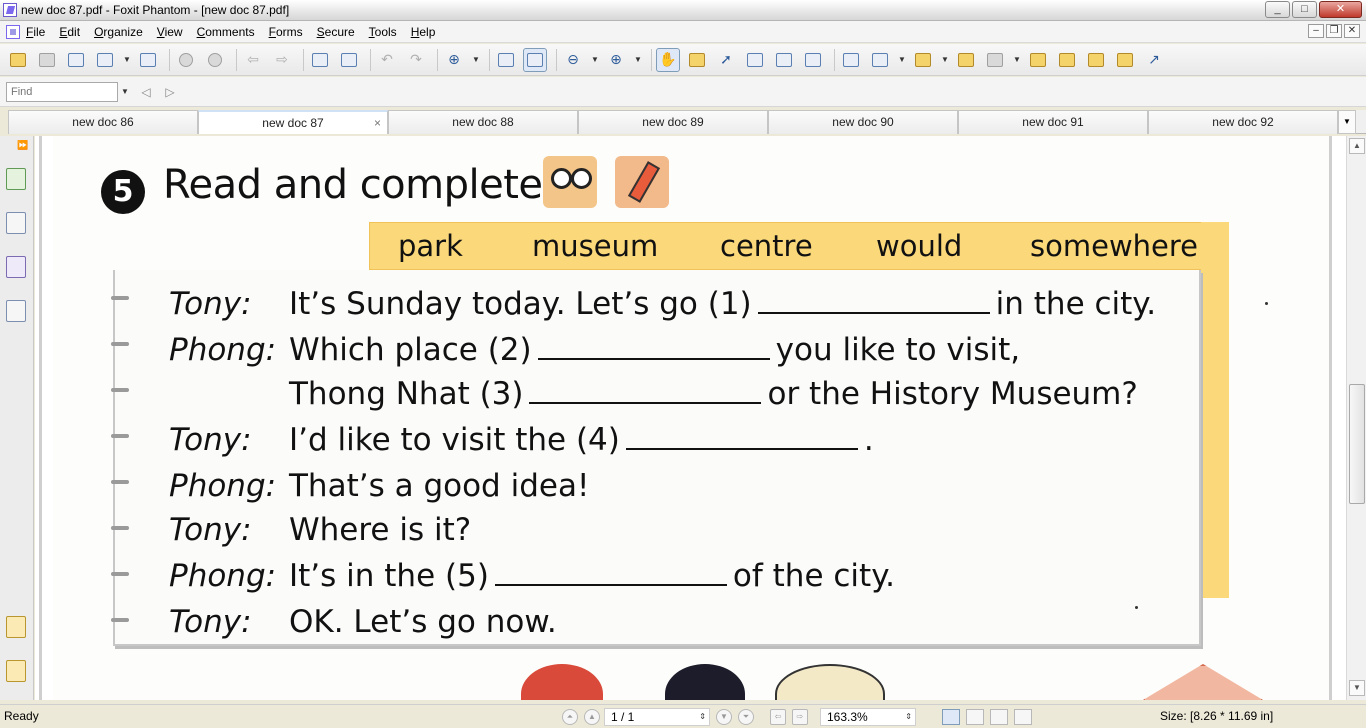  Describe the element at coordinates (18, 60) in the screenshot. I see `open-icon` at that location.